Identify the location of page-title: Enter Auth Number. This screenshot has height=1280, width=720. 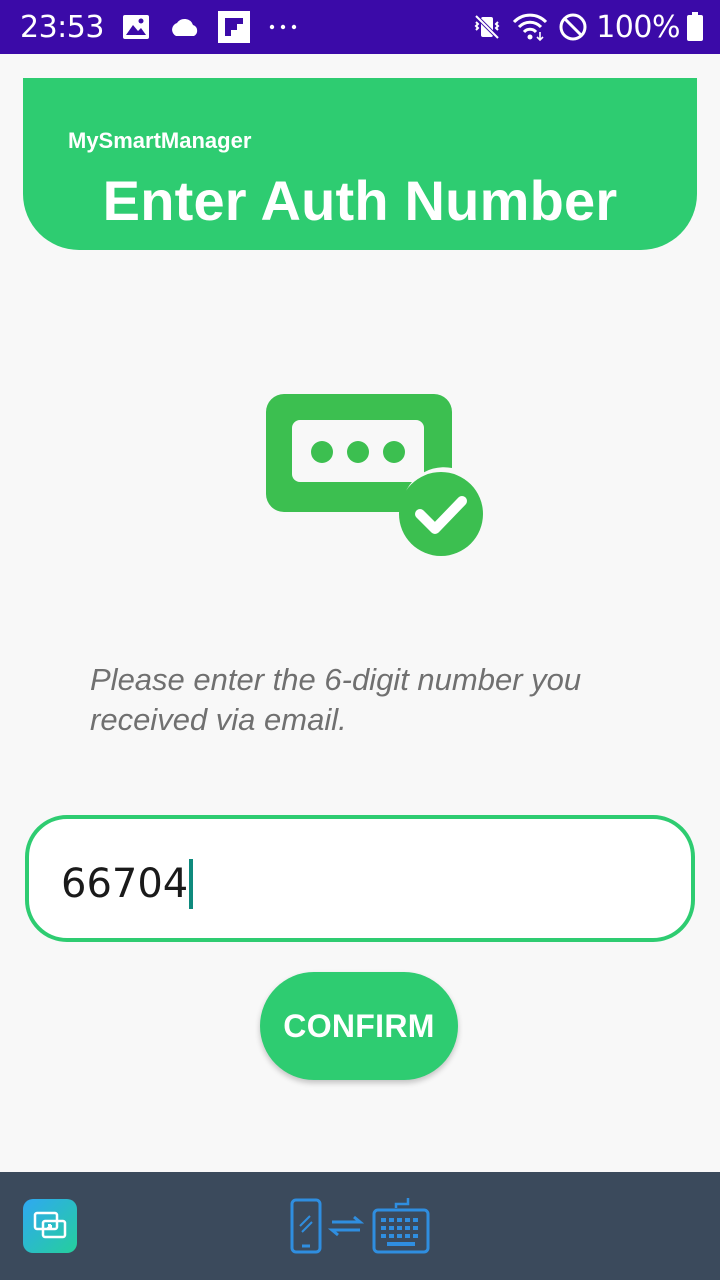
(360, 200).